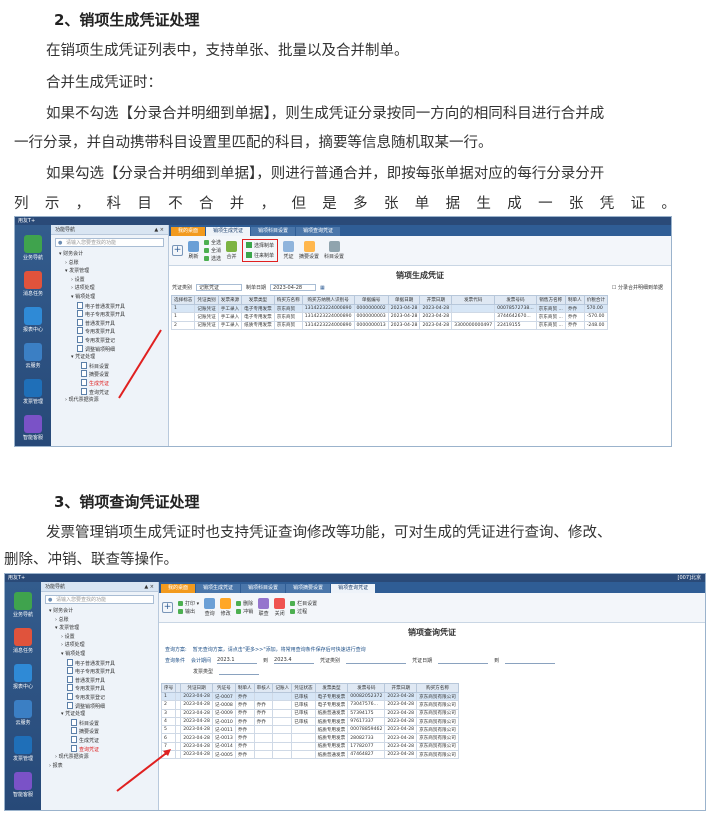 Image resolution: width=710 pixels, height=820 pixels. I want to click on tree-item: 调整销项明细, so click(99, 706).